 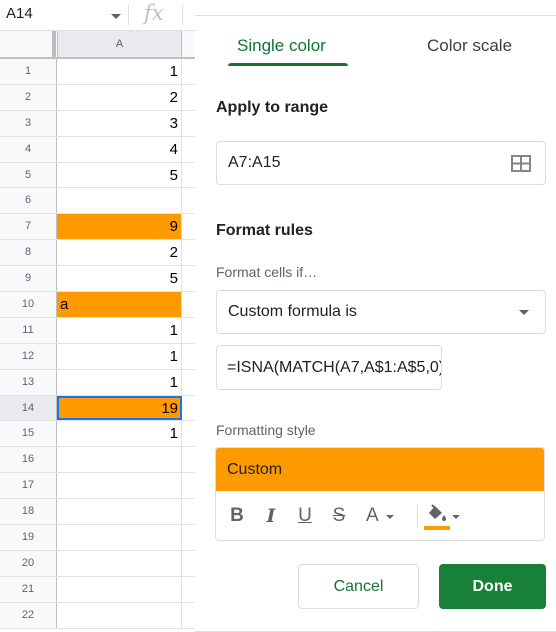 I want to click on cell-b3, so click(x=188, y=123).